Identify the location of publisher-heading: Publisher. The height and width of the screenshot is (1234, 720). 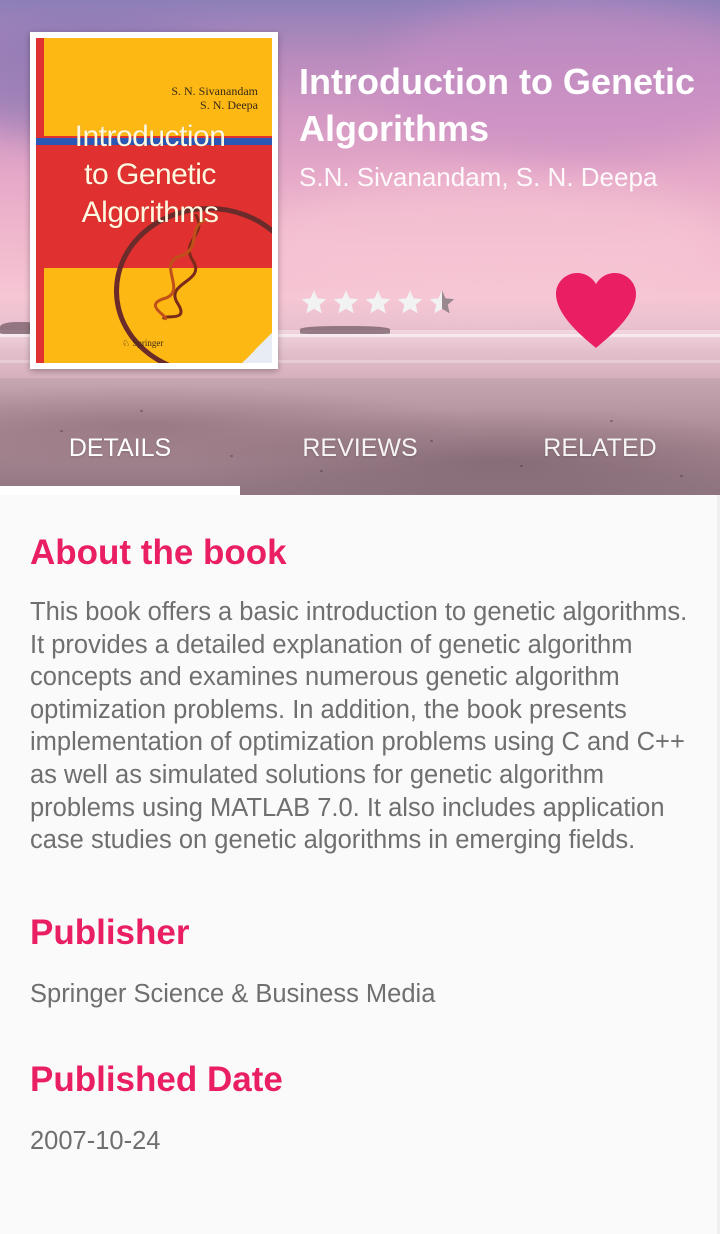
(110, 932).